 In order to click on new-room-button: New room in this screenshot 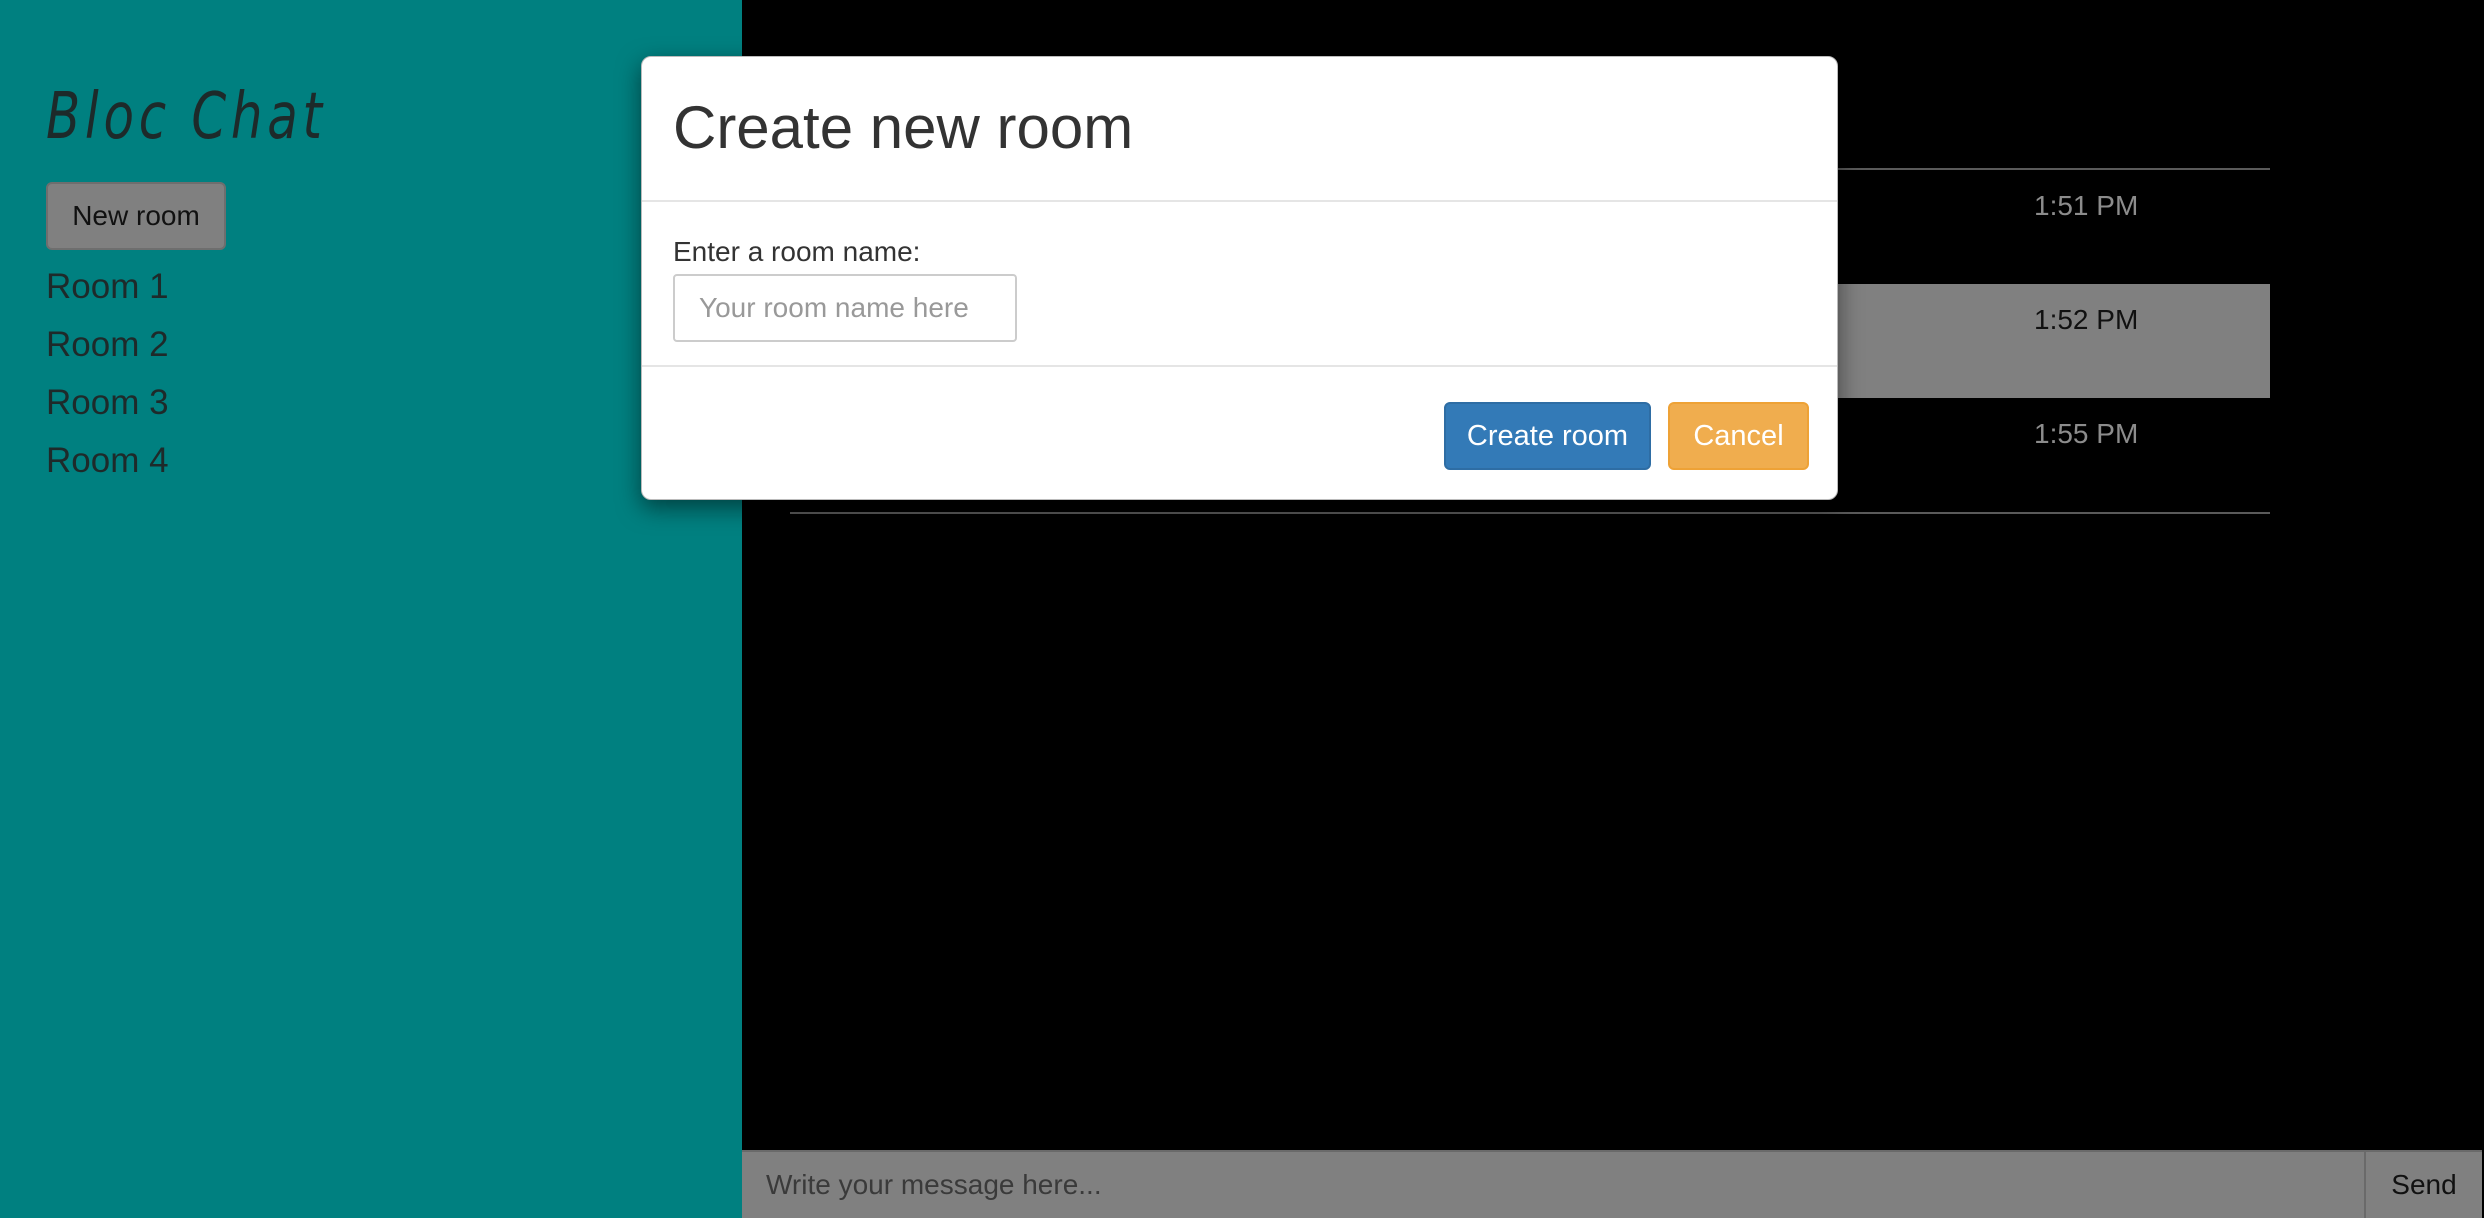, I will do `click(136, 216)`.